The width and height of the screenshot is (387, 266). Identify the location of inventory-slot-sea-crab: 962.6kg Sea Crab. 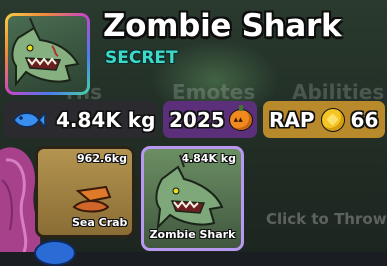
(85, 192).